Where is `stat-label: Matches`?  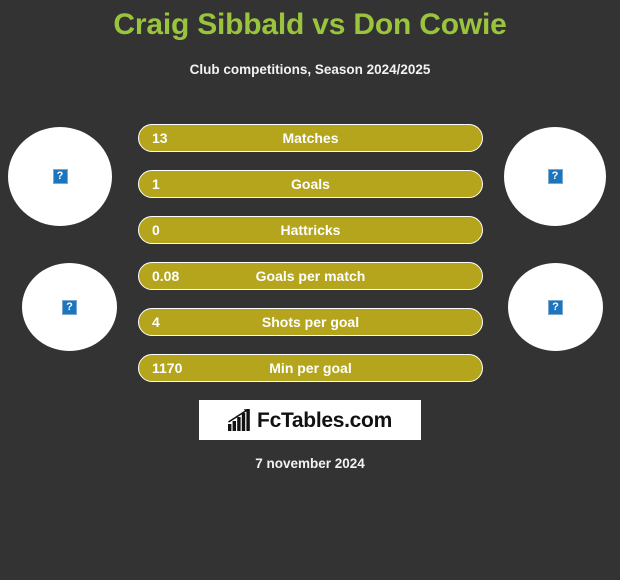
stat-label: Matches is located at coordinates (310, 138).